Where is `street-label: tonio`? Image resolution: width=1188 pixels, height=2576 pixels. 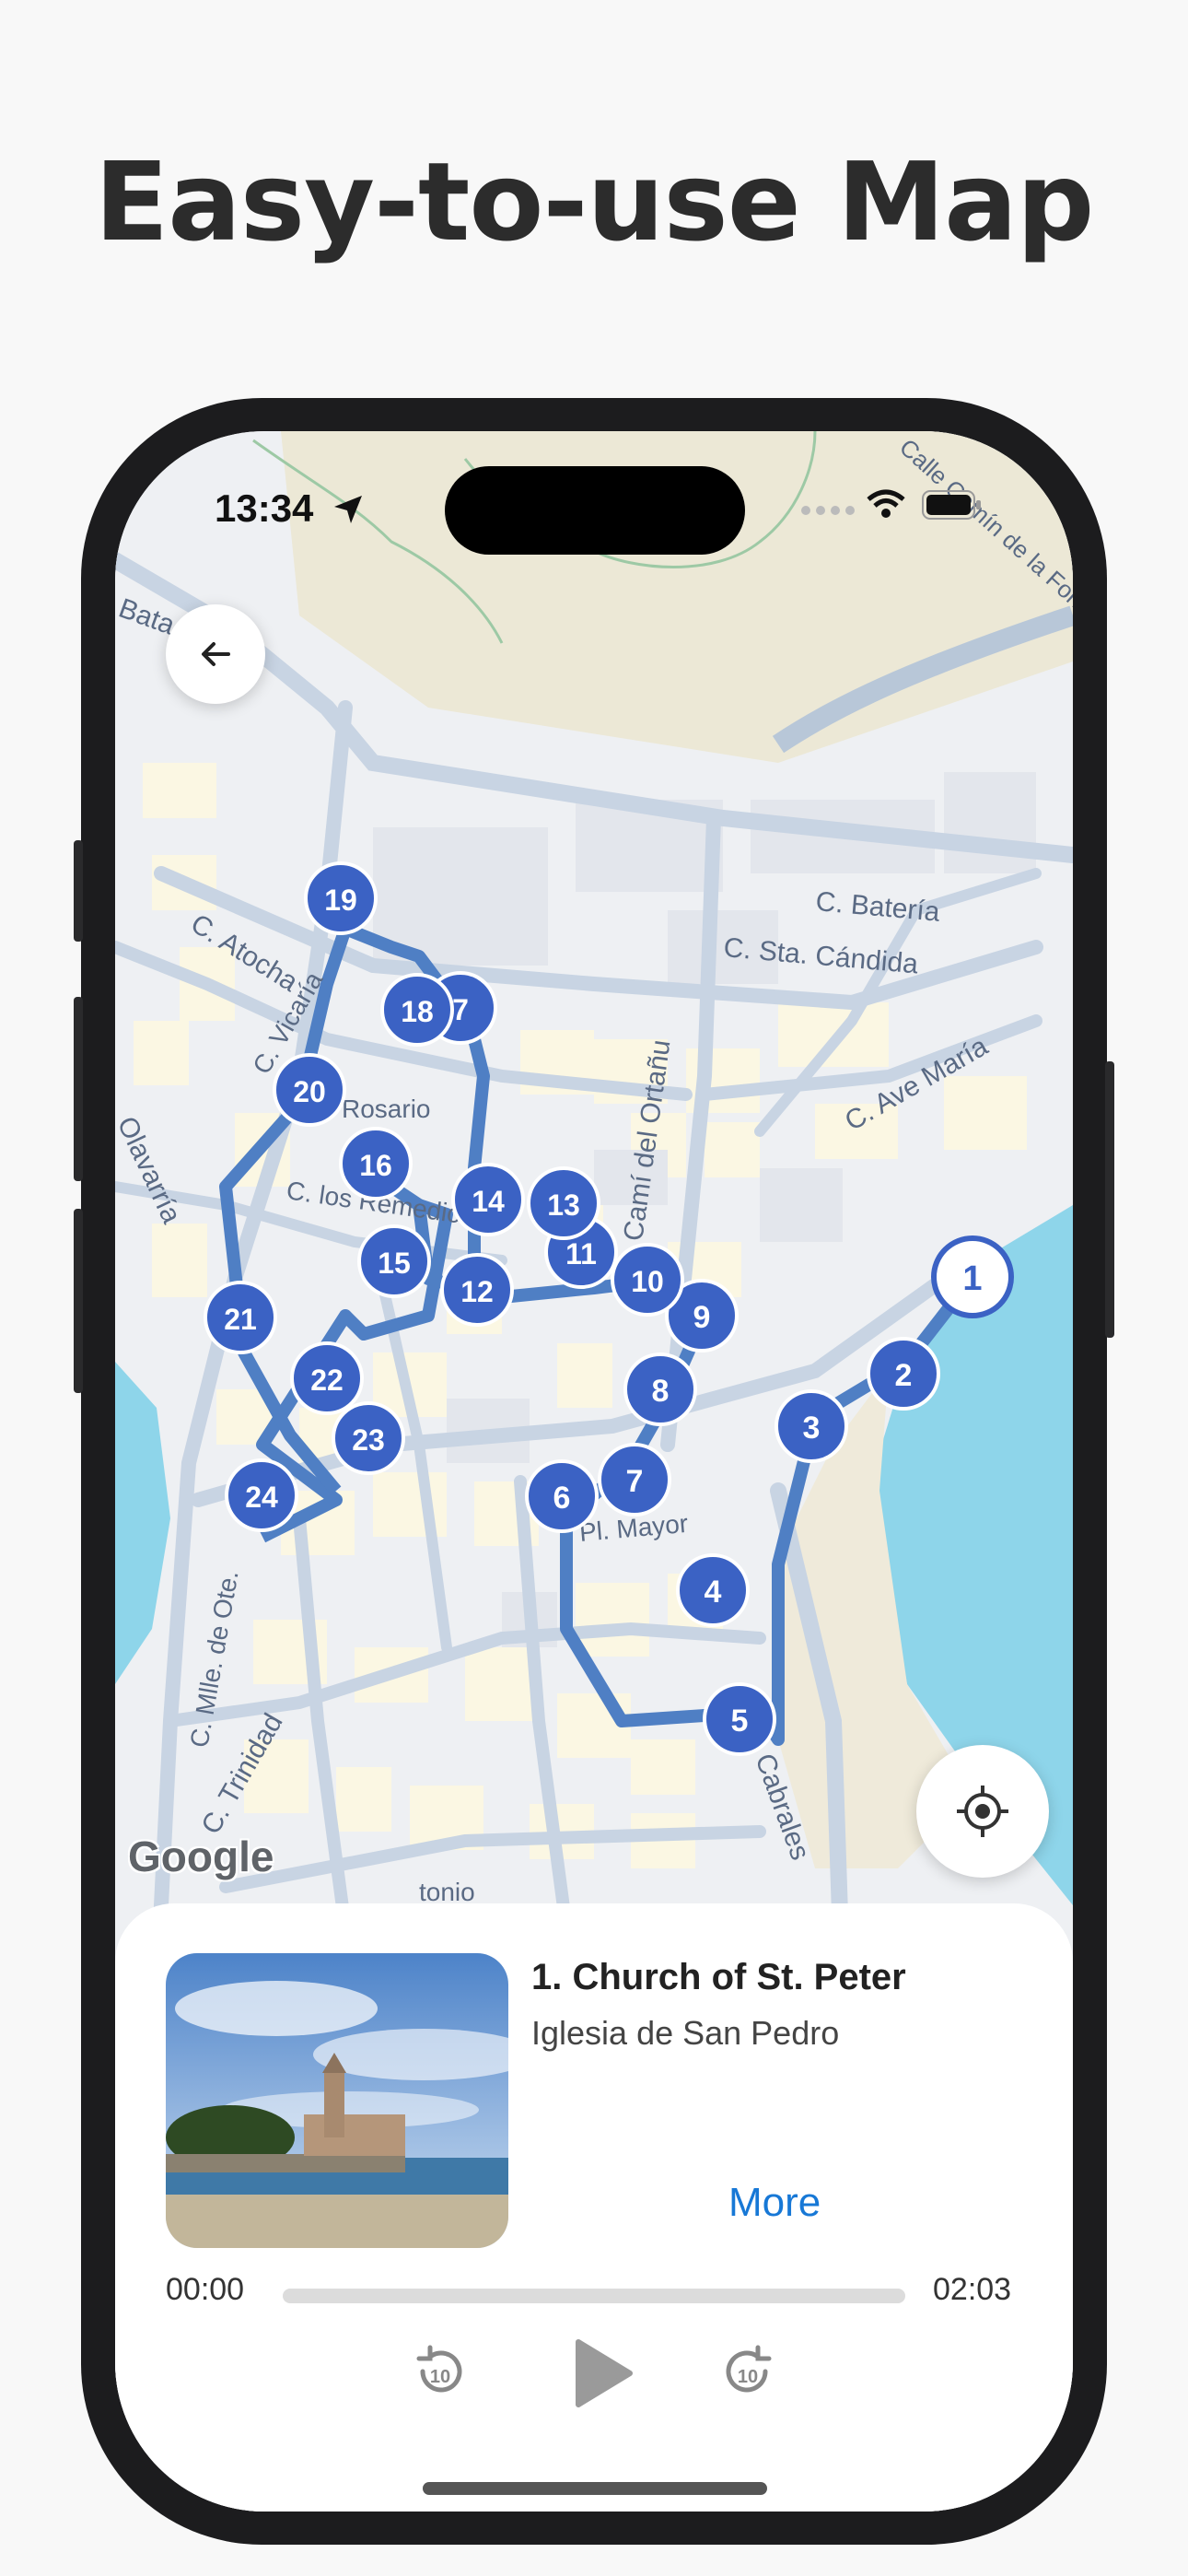 street-label: tonio is located at coordinates (447, 1892).